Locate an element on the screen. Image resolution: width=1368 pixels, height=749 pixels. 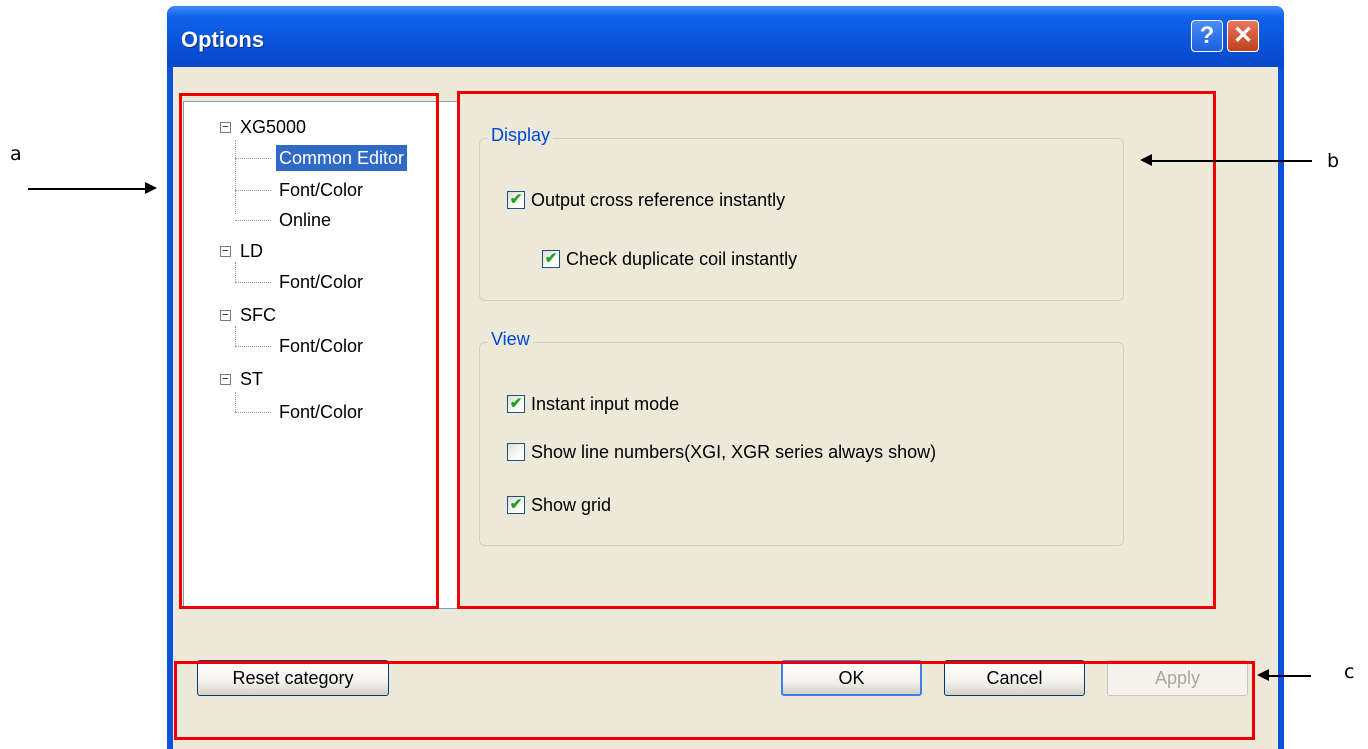
annotation-arrowhead-a is located at coordinates (151, 188).